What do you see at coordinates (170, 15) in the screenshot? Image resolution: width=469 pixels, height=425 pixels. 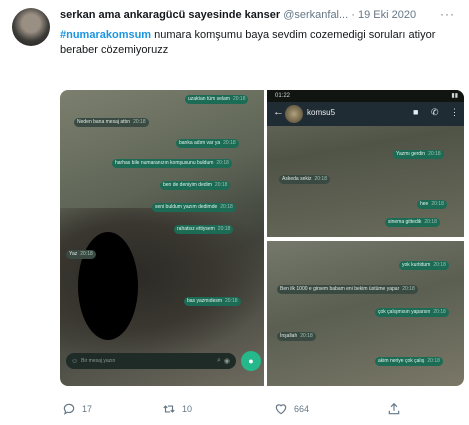 I see `display-name: serkan ama ankaragücü sayesinde kanser` at bounding box center [170, 15].